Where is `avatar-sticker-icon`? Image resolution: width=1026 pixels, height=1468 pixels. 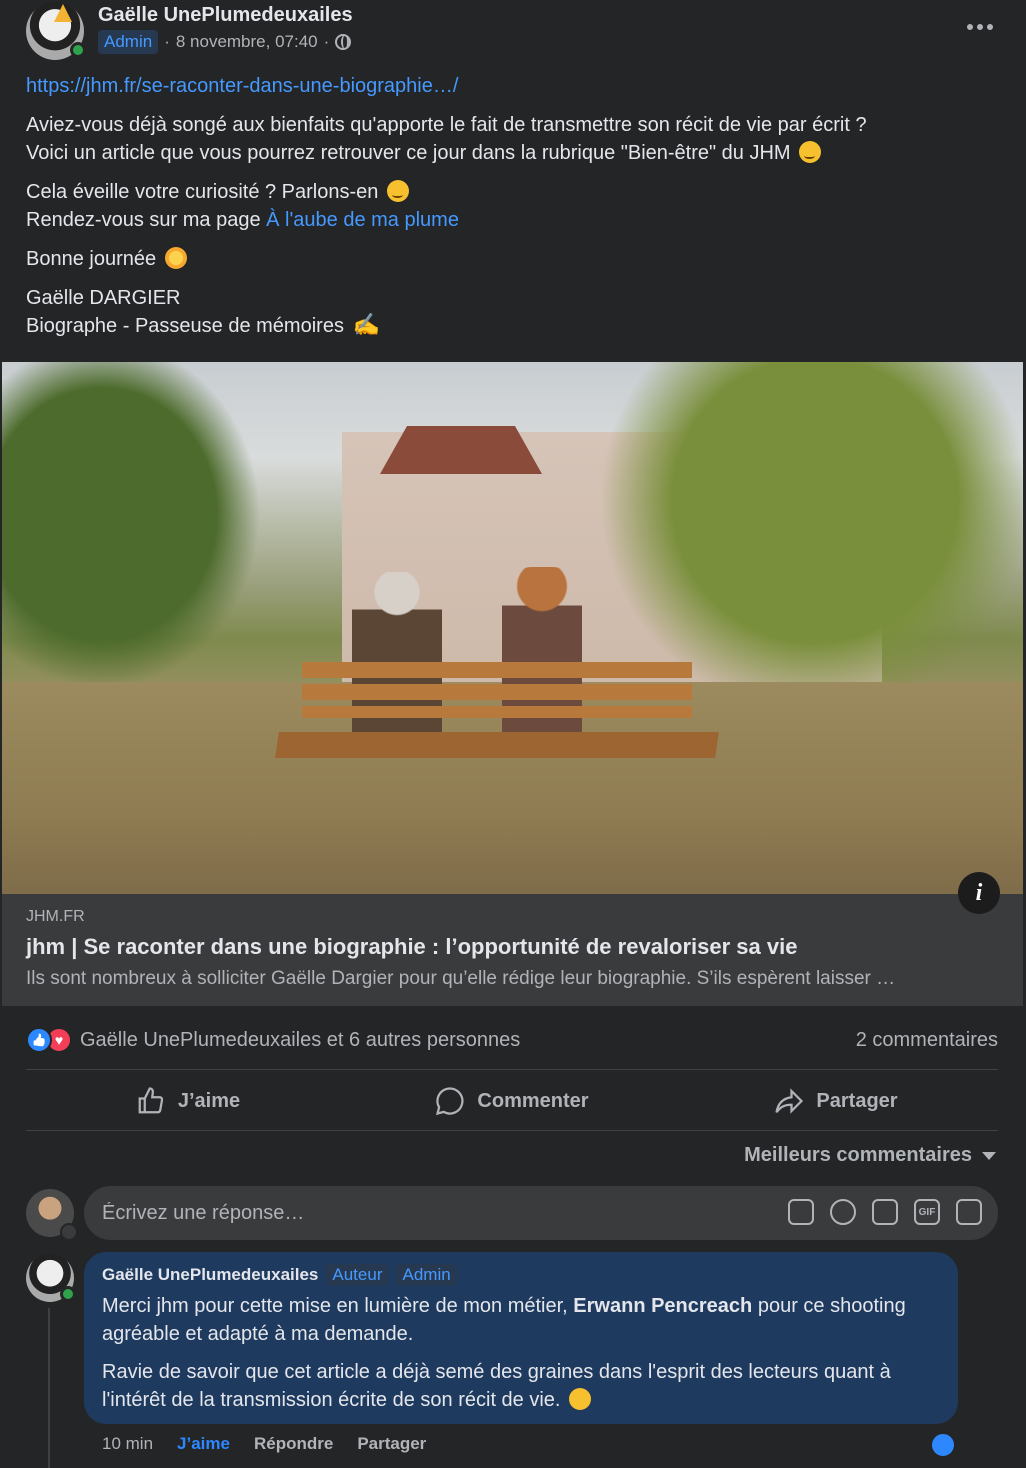
avatar-sticker-icon is located at coordinates (801, 1212).